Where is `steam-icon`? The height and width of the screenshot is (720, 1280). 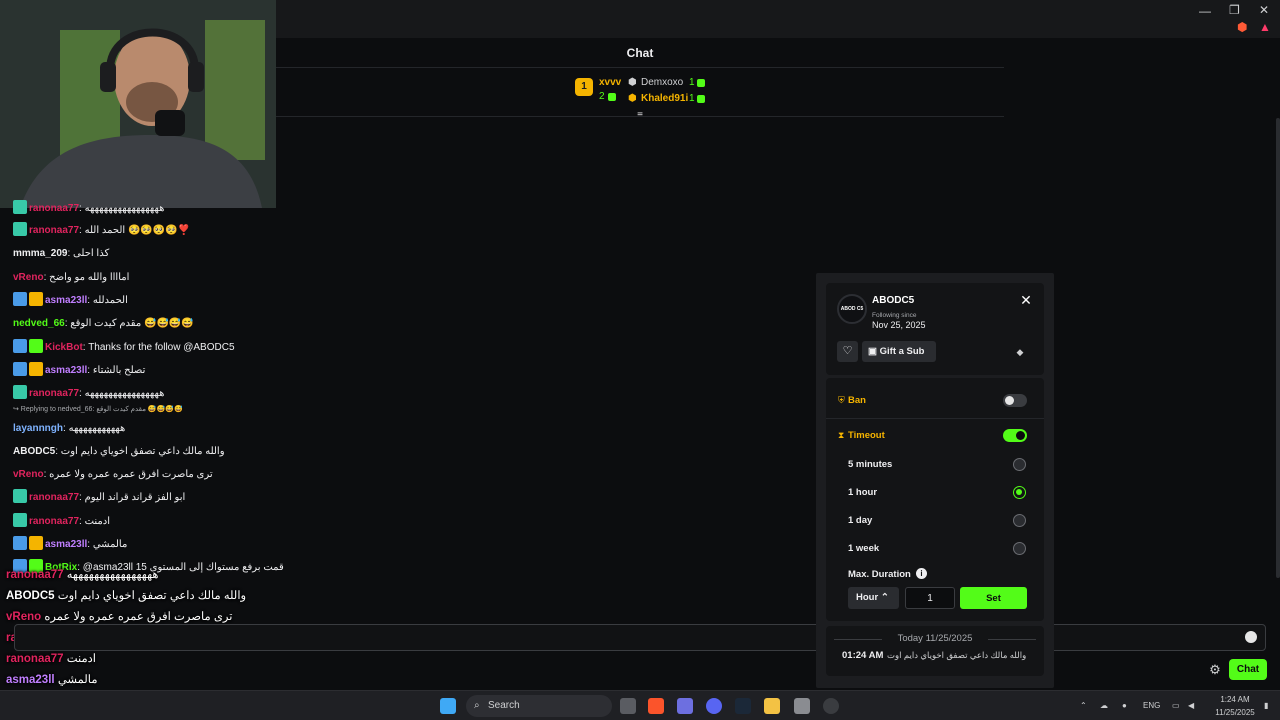
steam-icon is located at coordinates (743, 706).